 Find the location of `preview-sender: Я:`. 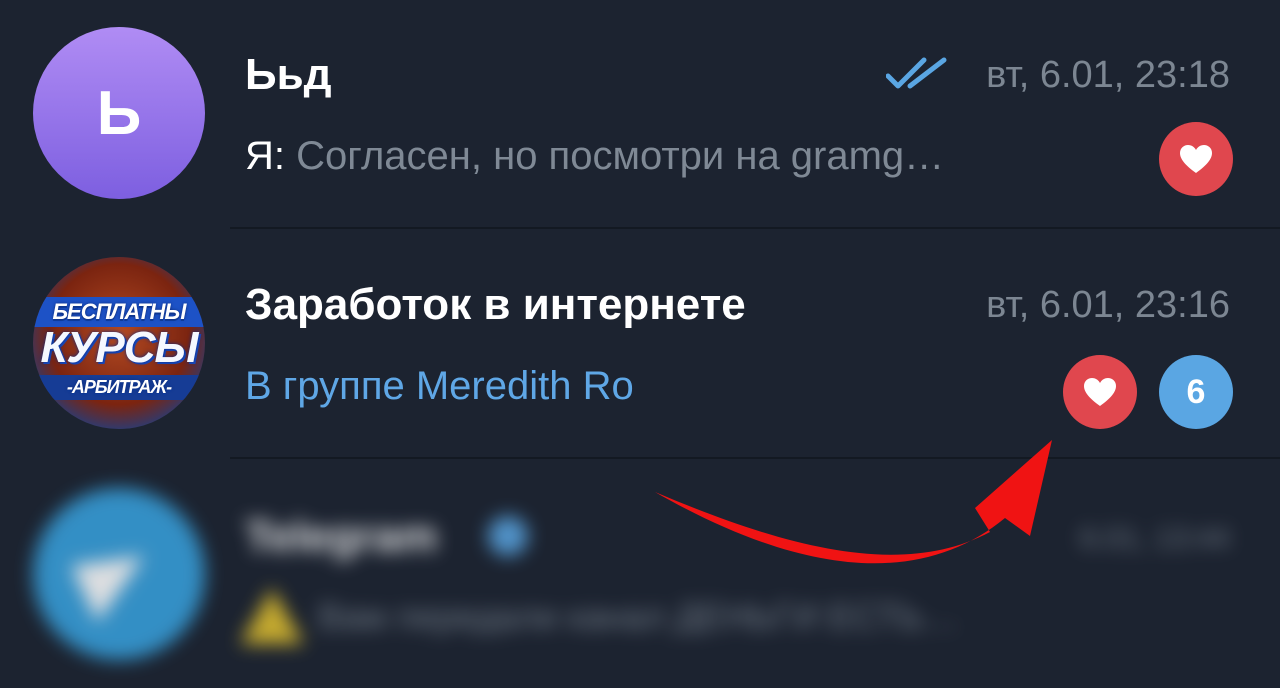

preview-sender: Я: is located at coordinates (265, 156).